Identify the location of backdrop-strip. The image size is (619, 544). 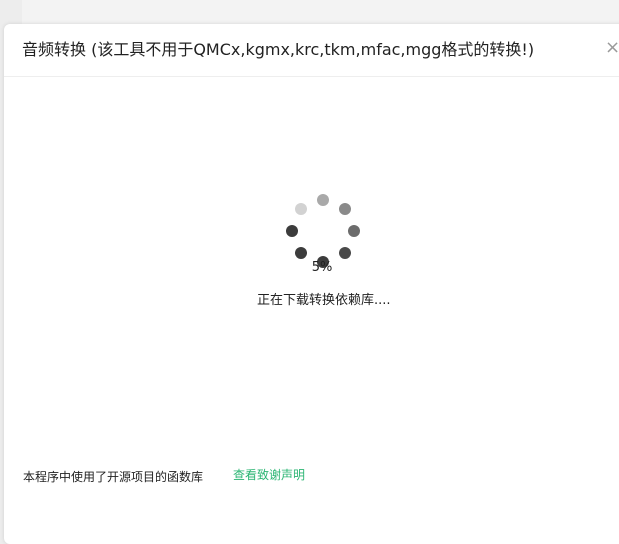
(320, 12).